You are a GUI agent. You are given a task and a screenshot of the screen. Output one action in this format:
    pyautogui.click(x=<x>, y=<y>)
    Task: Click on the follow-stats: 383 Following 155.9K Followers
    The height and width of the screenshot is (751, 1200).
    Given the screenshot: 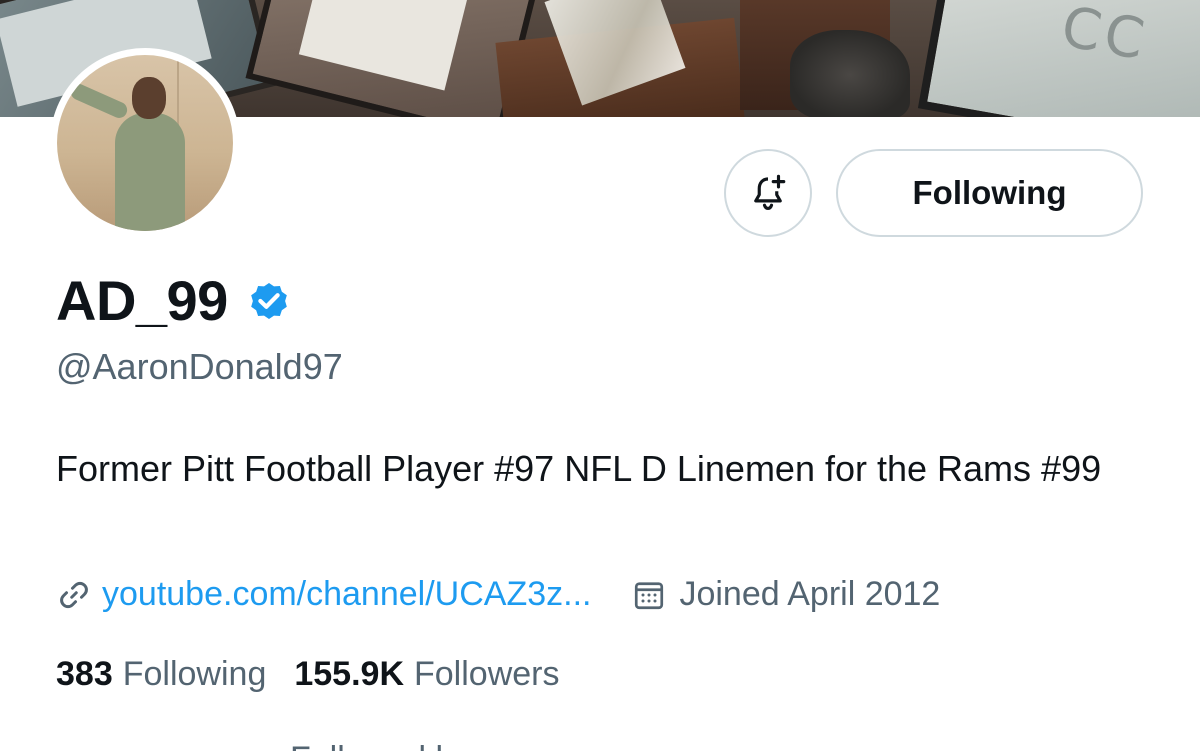 What is the action you would take?
    pyautogui.click(x=307, y=674)
    